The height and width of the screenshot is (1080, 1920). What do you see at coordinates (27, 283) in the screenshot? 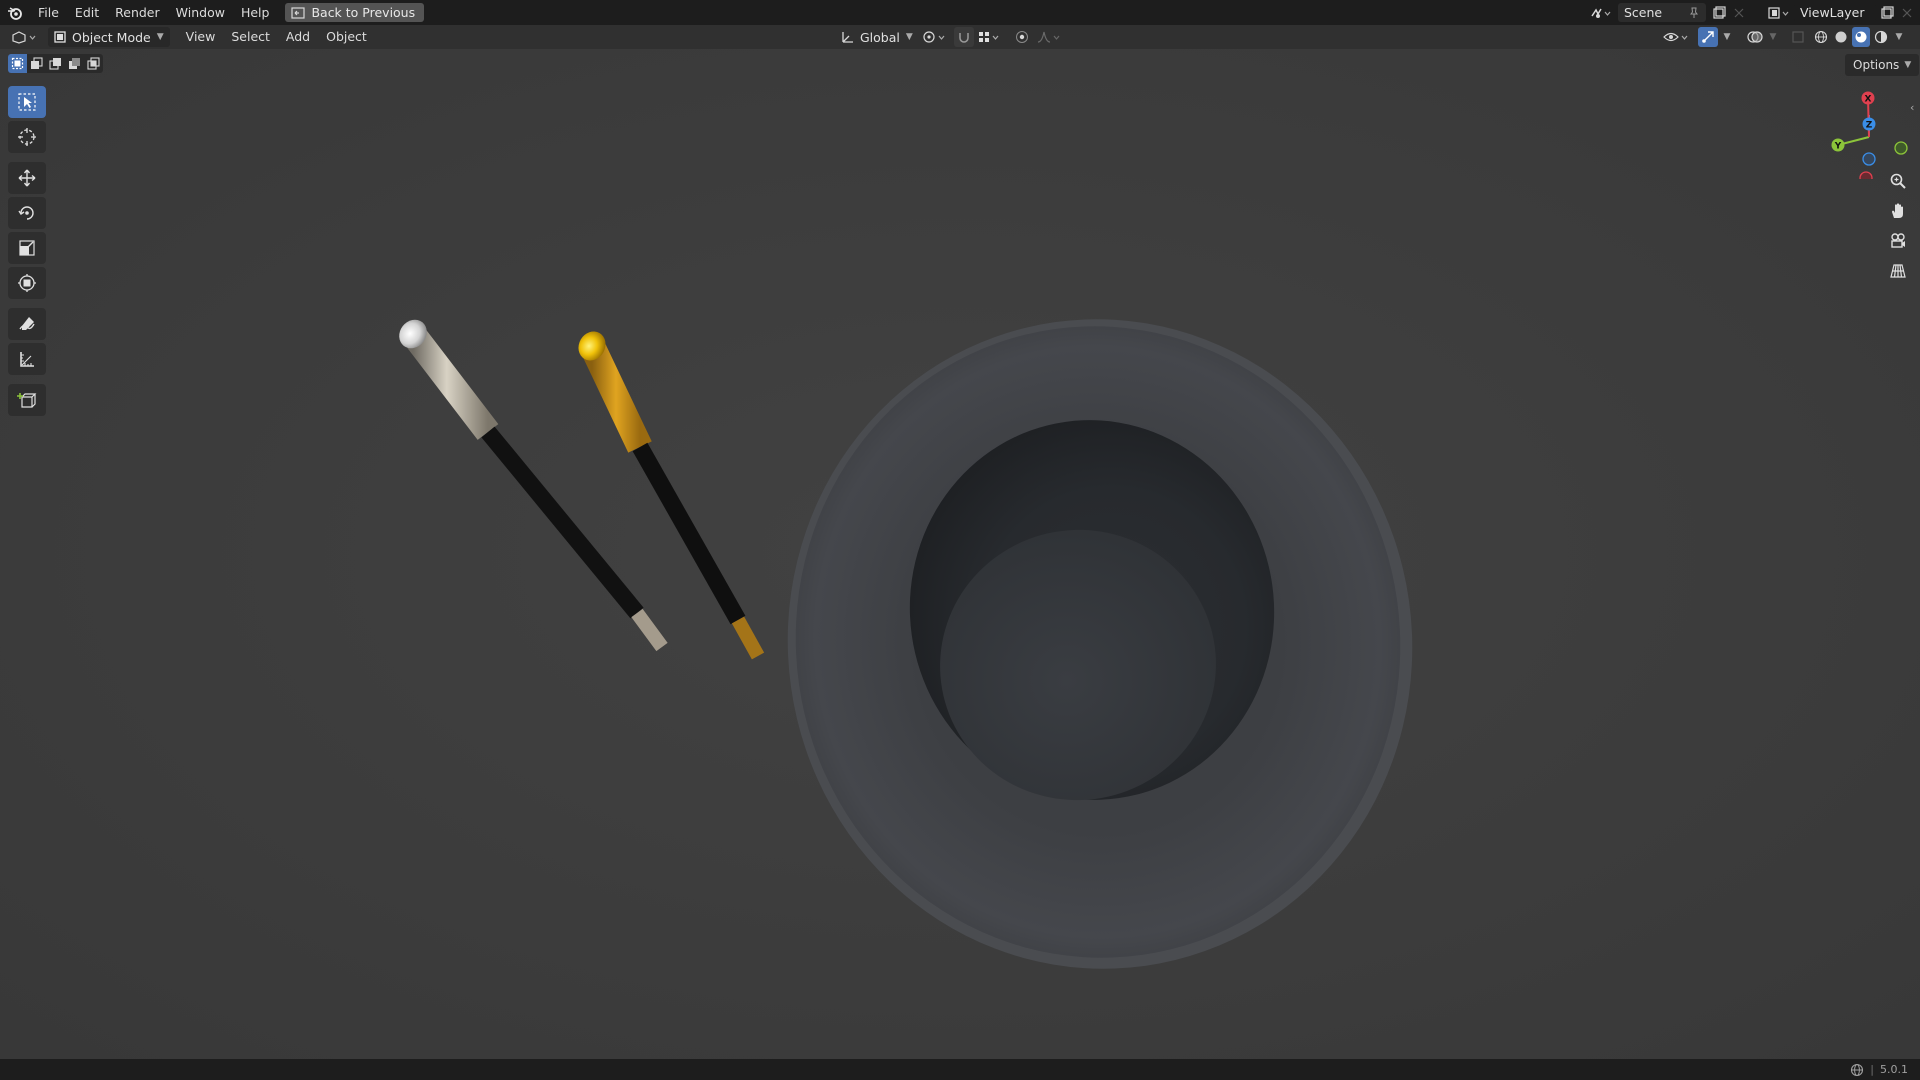
I see `transform-tool-icon` at bounding box center [27, 283].